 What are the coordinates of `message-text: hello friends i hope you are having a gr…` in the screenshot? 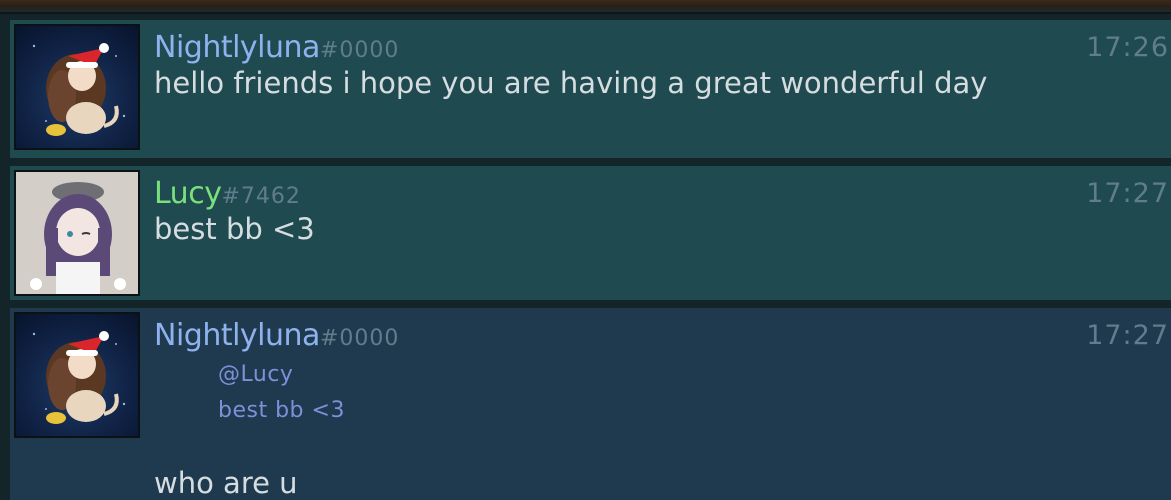 It's located at (571, 83).